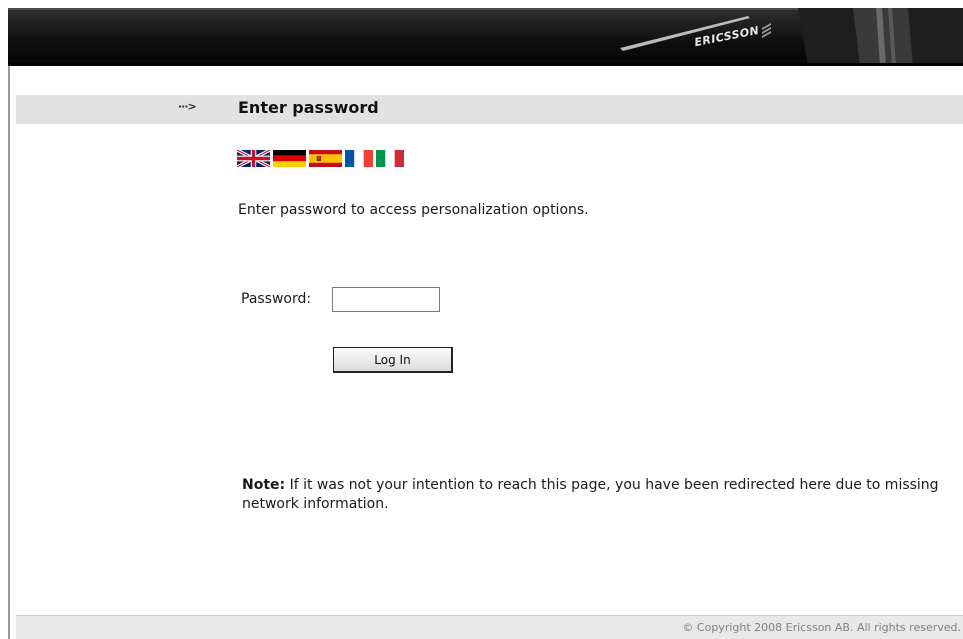  Describe the element at coordinates (390, 158) in the screenshot. I see `italian-flag-icon` at that location.